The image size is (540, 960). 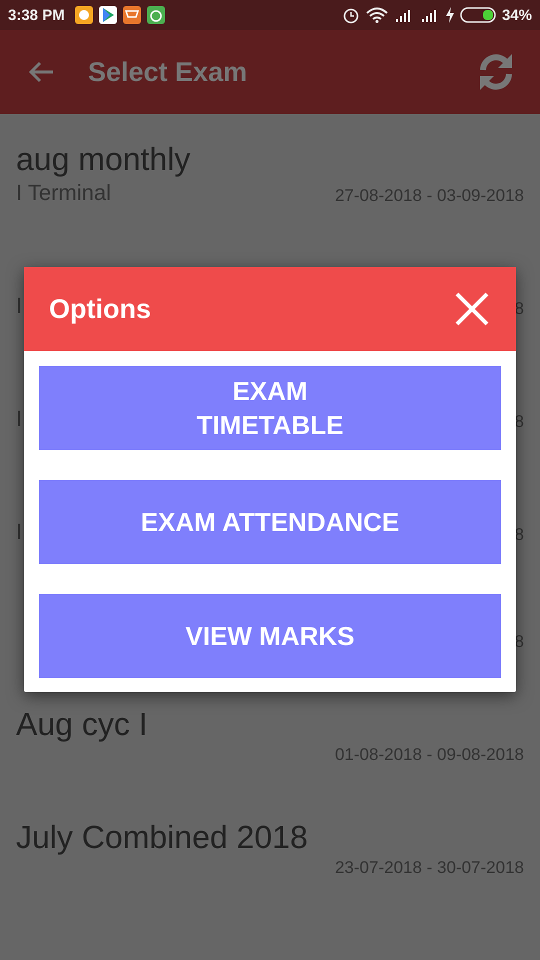 What do you see at coordinates (36, 15) in the screenshot?
I see `status-time: 3:38 PM` at bounding box center [36, 15].